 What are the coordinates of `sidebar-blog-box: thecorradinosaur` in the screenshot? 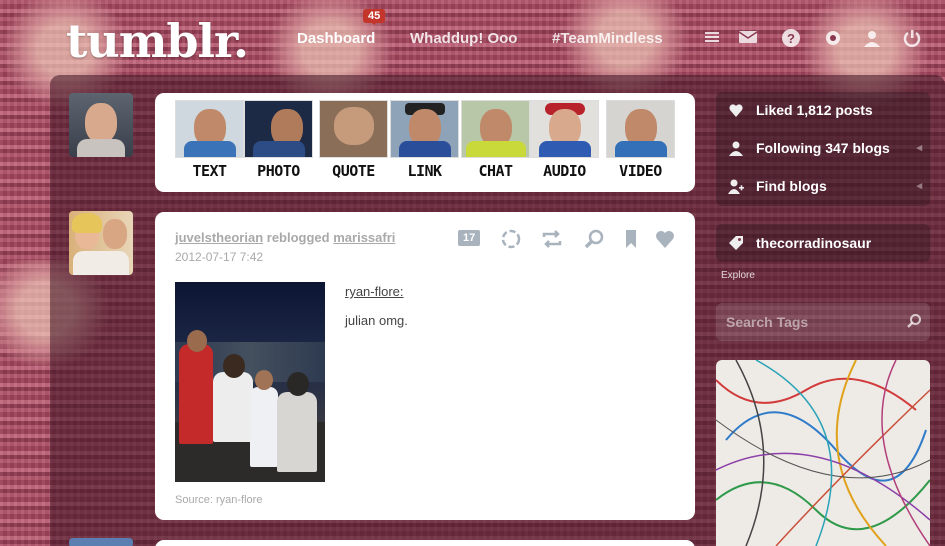 It's located at (823, 243).